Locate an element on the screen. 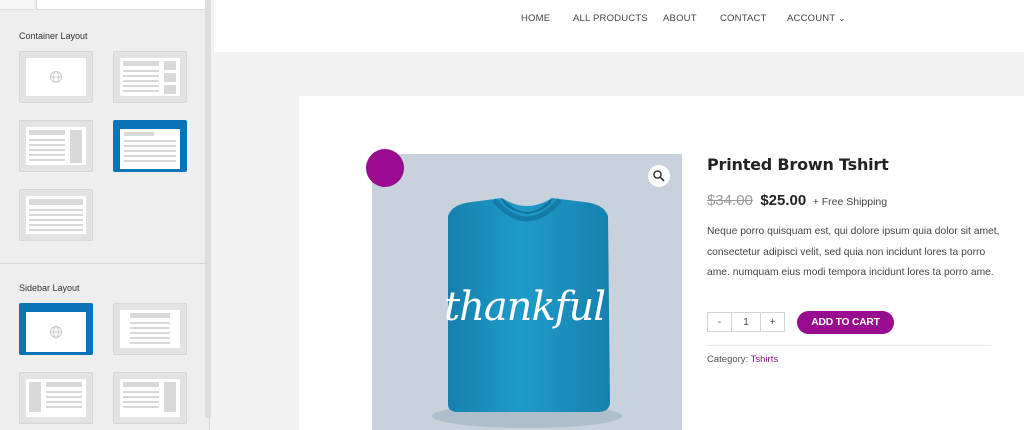 The height and width of the screenshot is (430, 1024). sale-price: $25.00 is located at coordinates (783, 200).